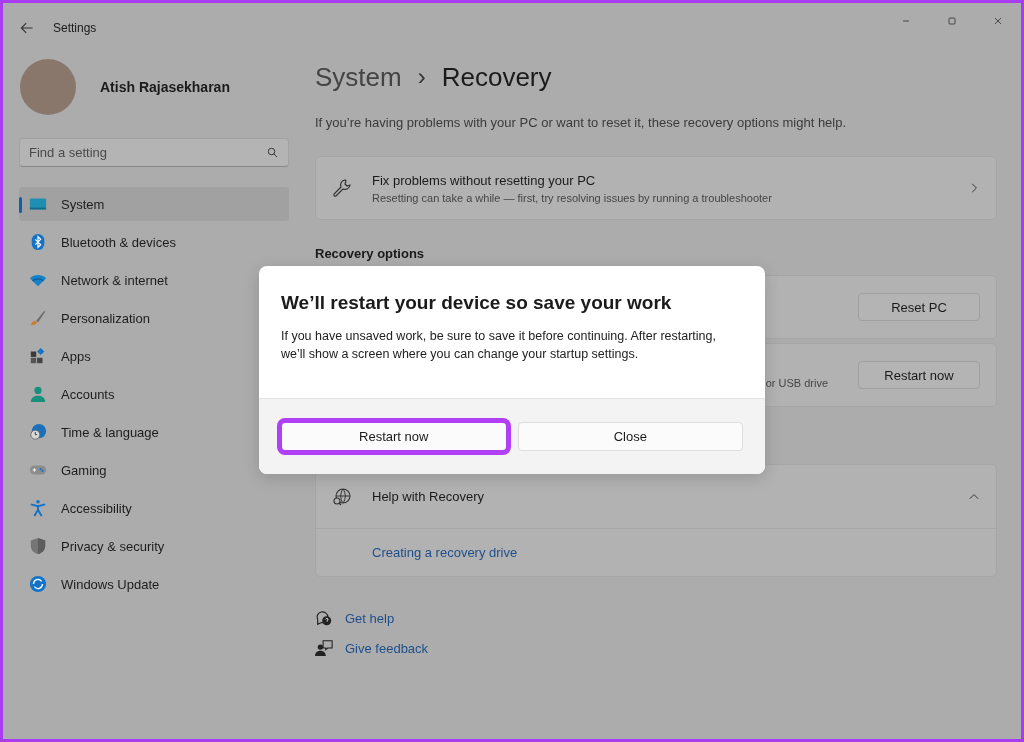 The image size is (1024, 742). Describe the element at coordinates (428, 496) in the screenshot. I see `card-title: Help with Recovery` at that location.